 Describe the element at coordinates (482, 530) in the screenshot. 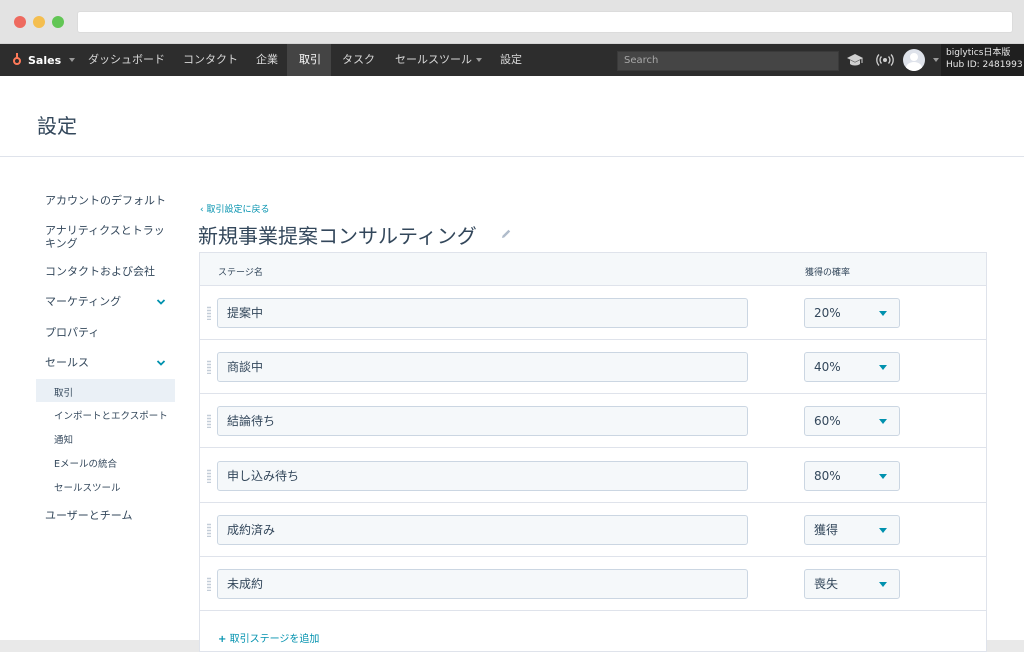

I see `stage-name-input: 成約済み` at that location.